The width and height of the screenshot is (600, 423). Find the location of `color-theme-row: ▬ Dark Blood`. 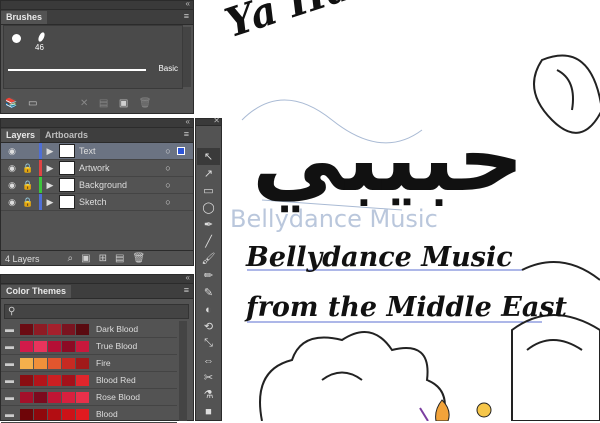

color-theme-row: ▬ Dark Blood is located at coordinates (89, 329).